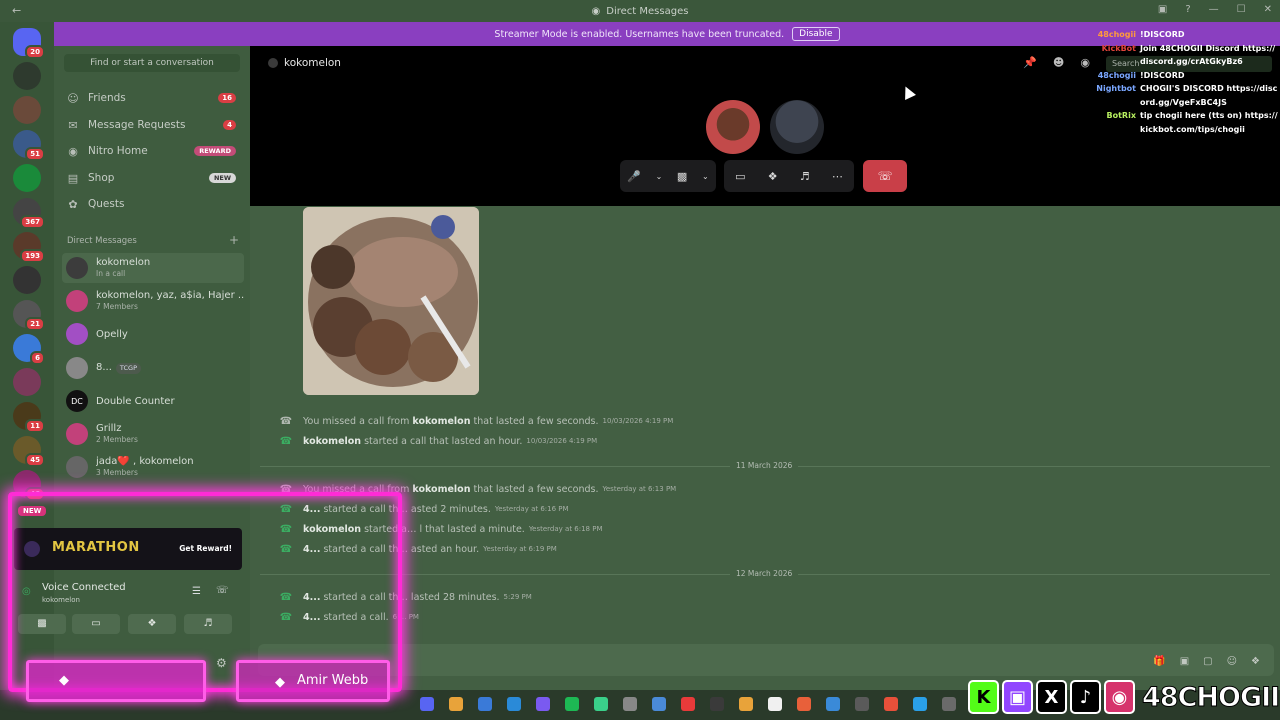  Describe the element at coordinates (1121, 115) in the screenshot. I see `chat-username: BotRix` at that location.